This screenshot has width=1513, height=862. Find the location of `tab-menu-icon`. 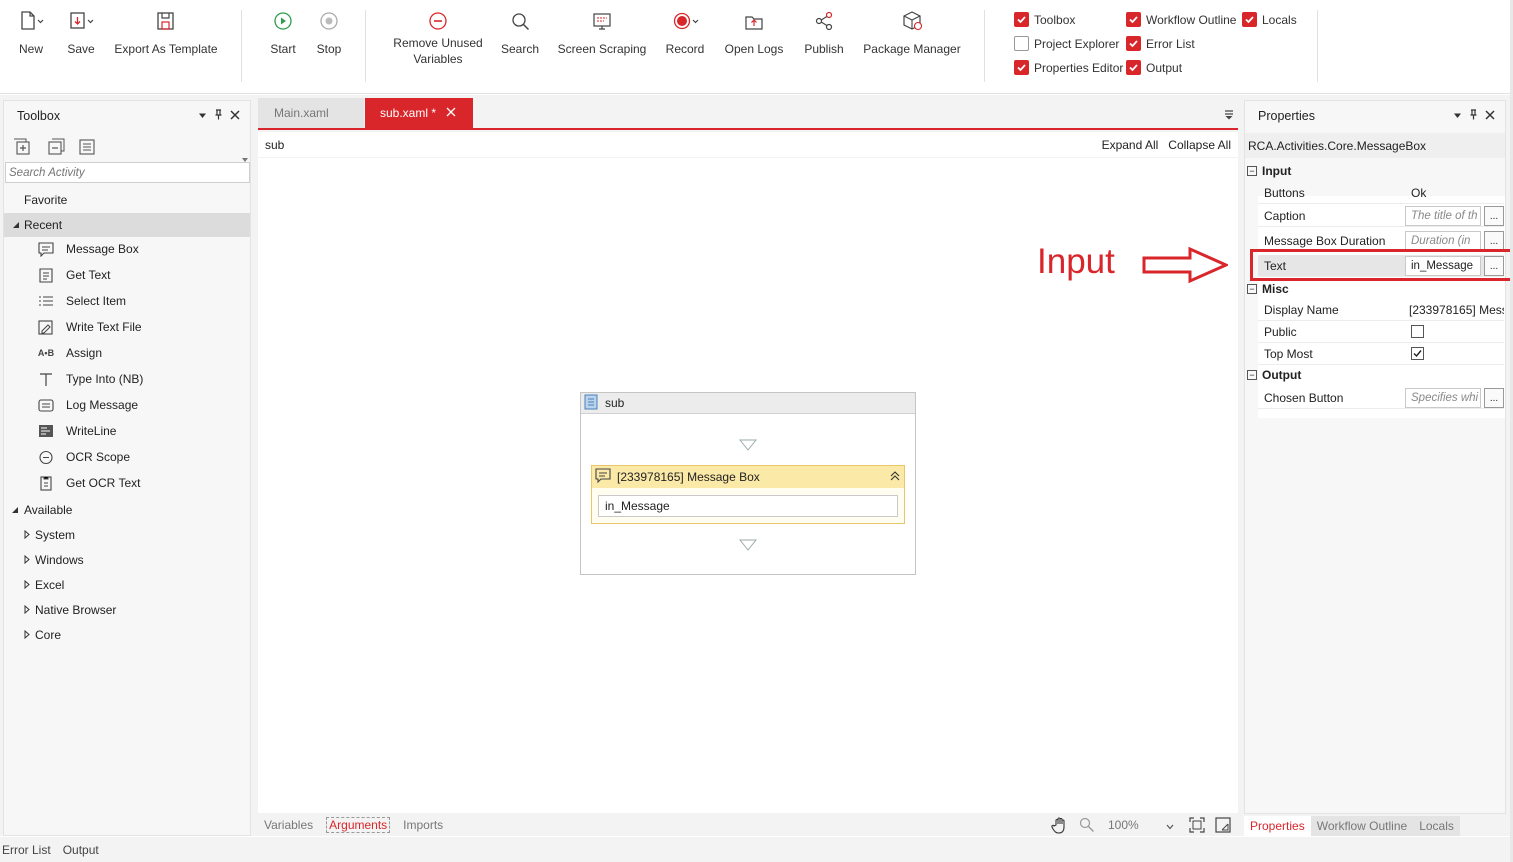

tab-menu-icon is located at coordinates (1229, 116).